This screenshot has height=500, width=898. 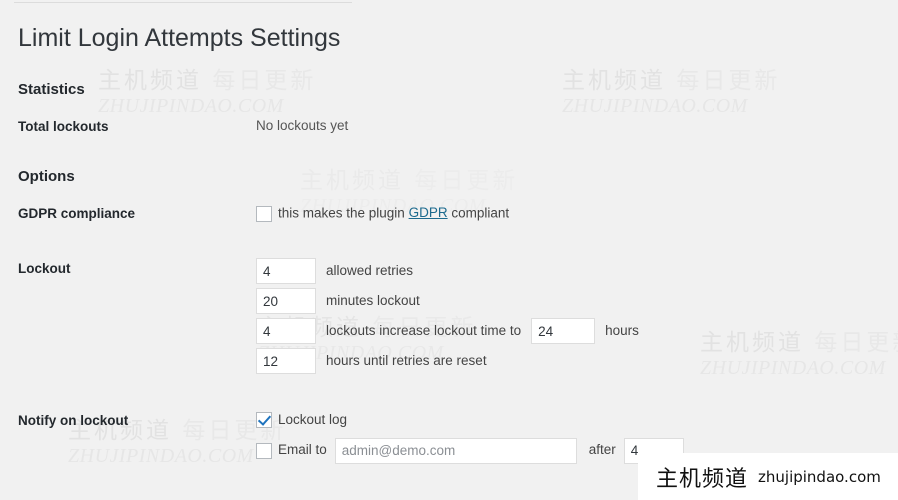 I want to click on watermark-badge: 主机频道 zhujipindao.com, so click(x=768, y=476).